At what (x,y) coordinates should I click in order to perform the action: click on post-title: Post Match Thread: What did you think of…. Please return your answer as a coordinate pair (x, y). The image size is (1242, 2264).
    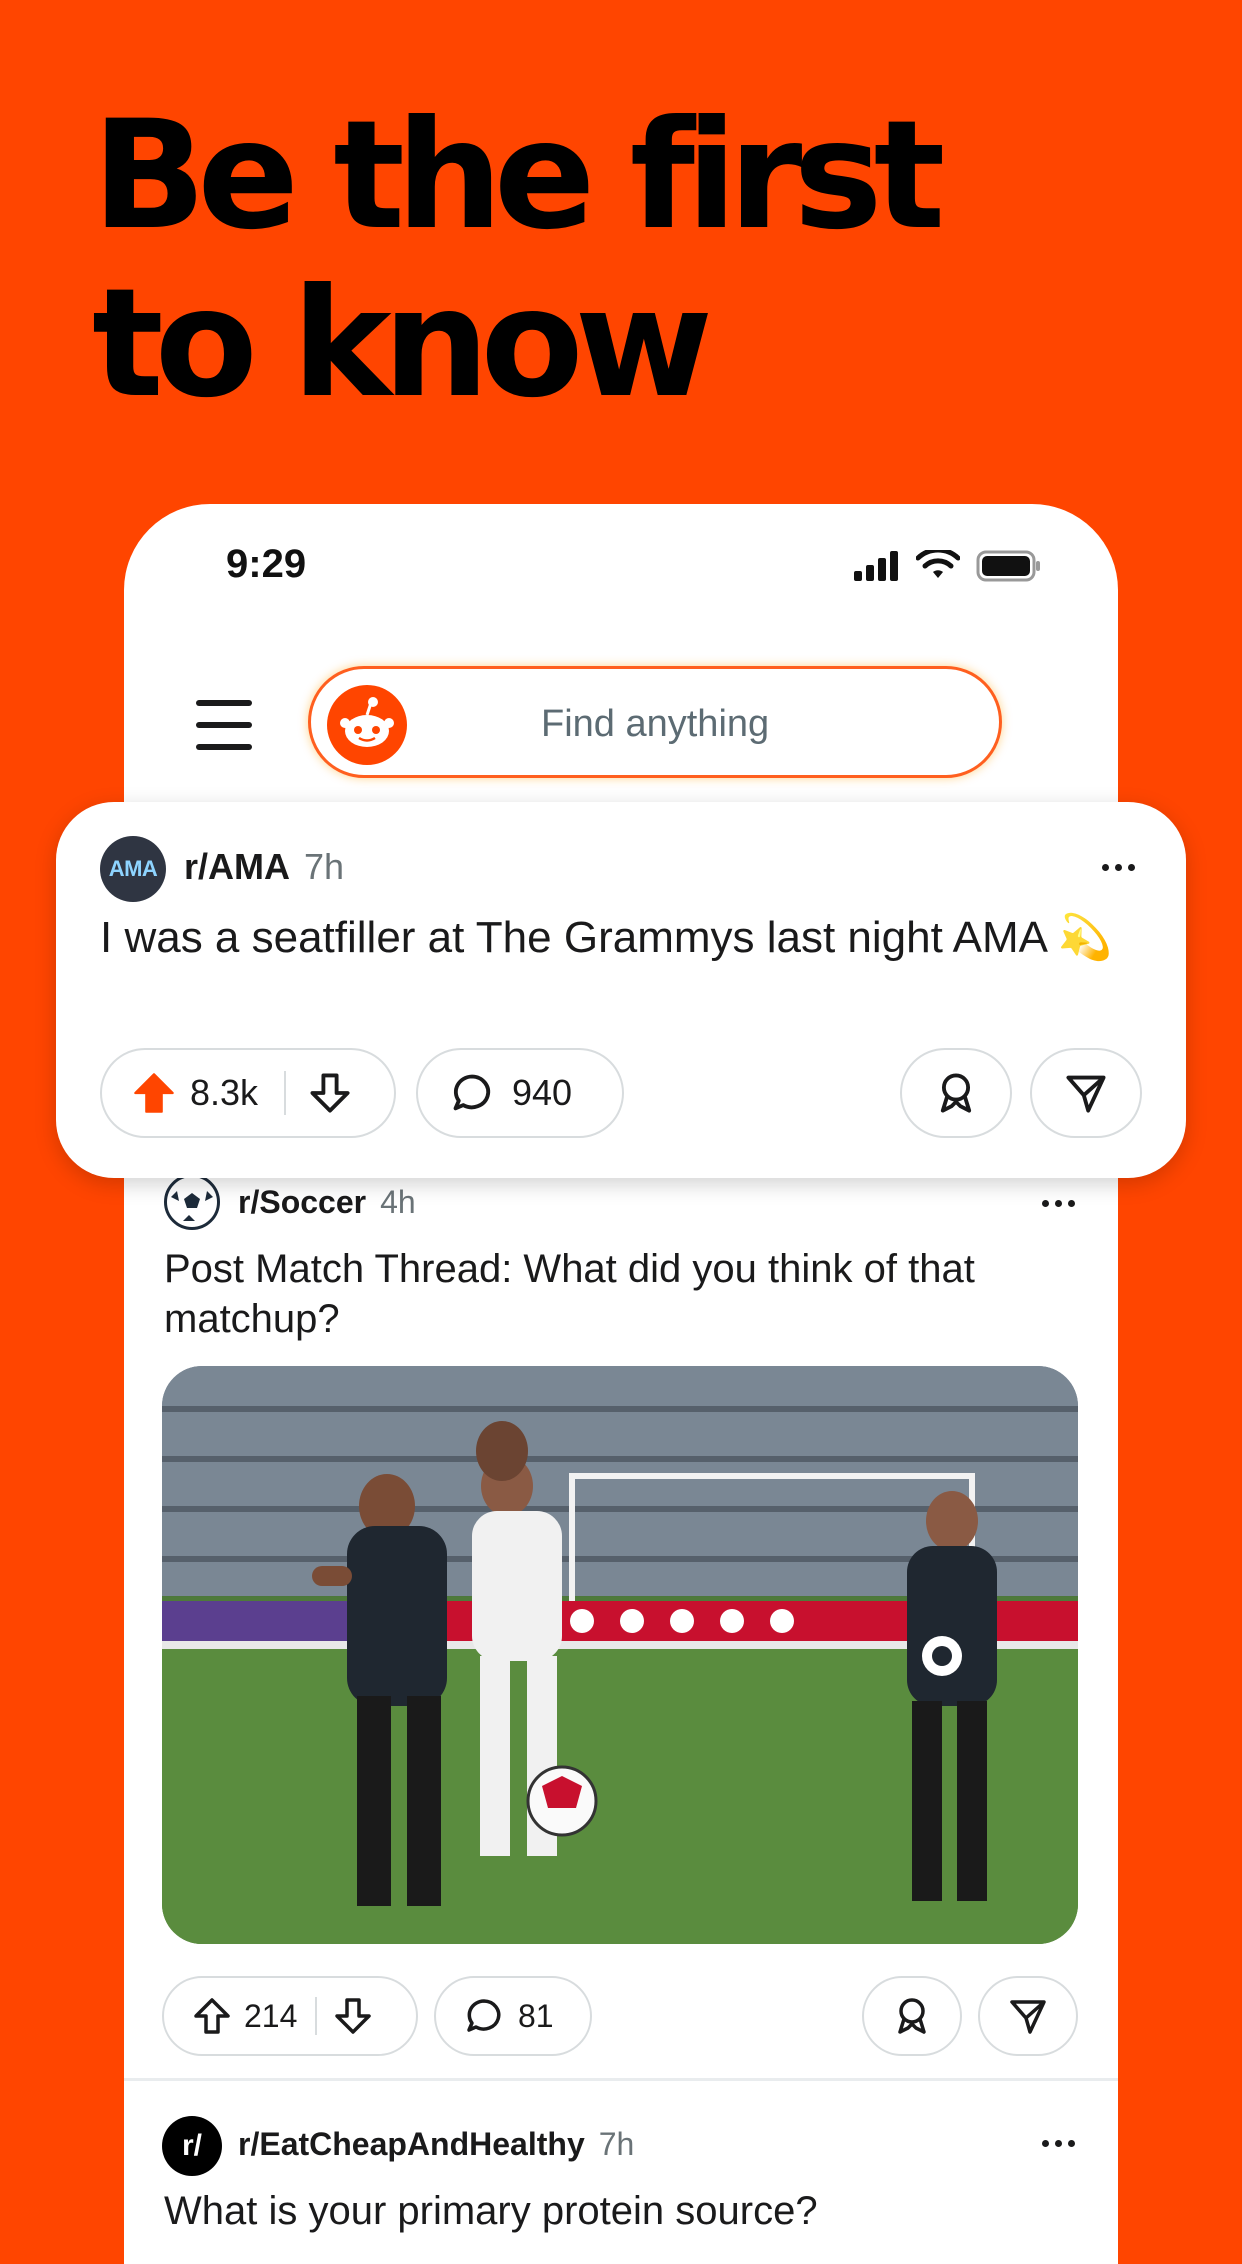
    Looking at the image, I should click on (624, 1294).